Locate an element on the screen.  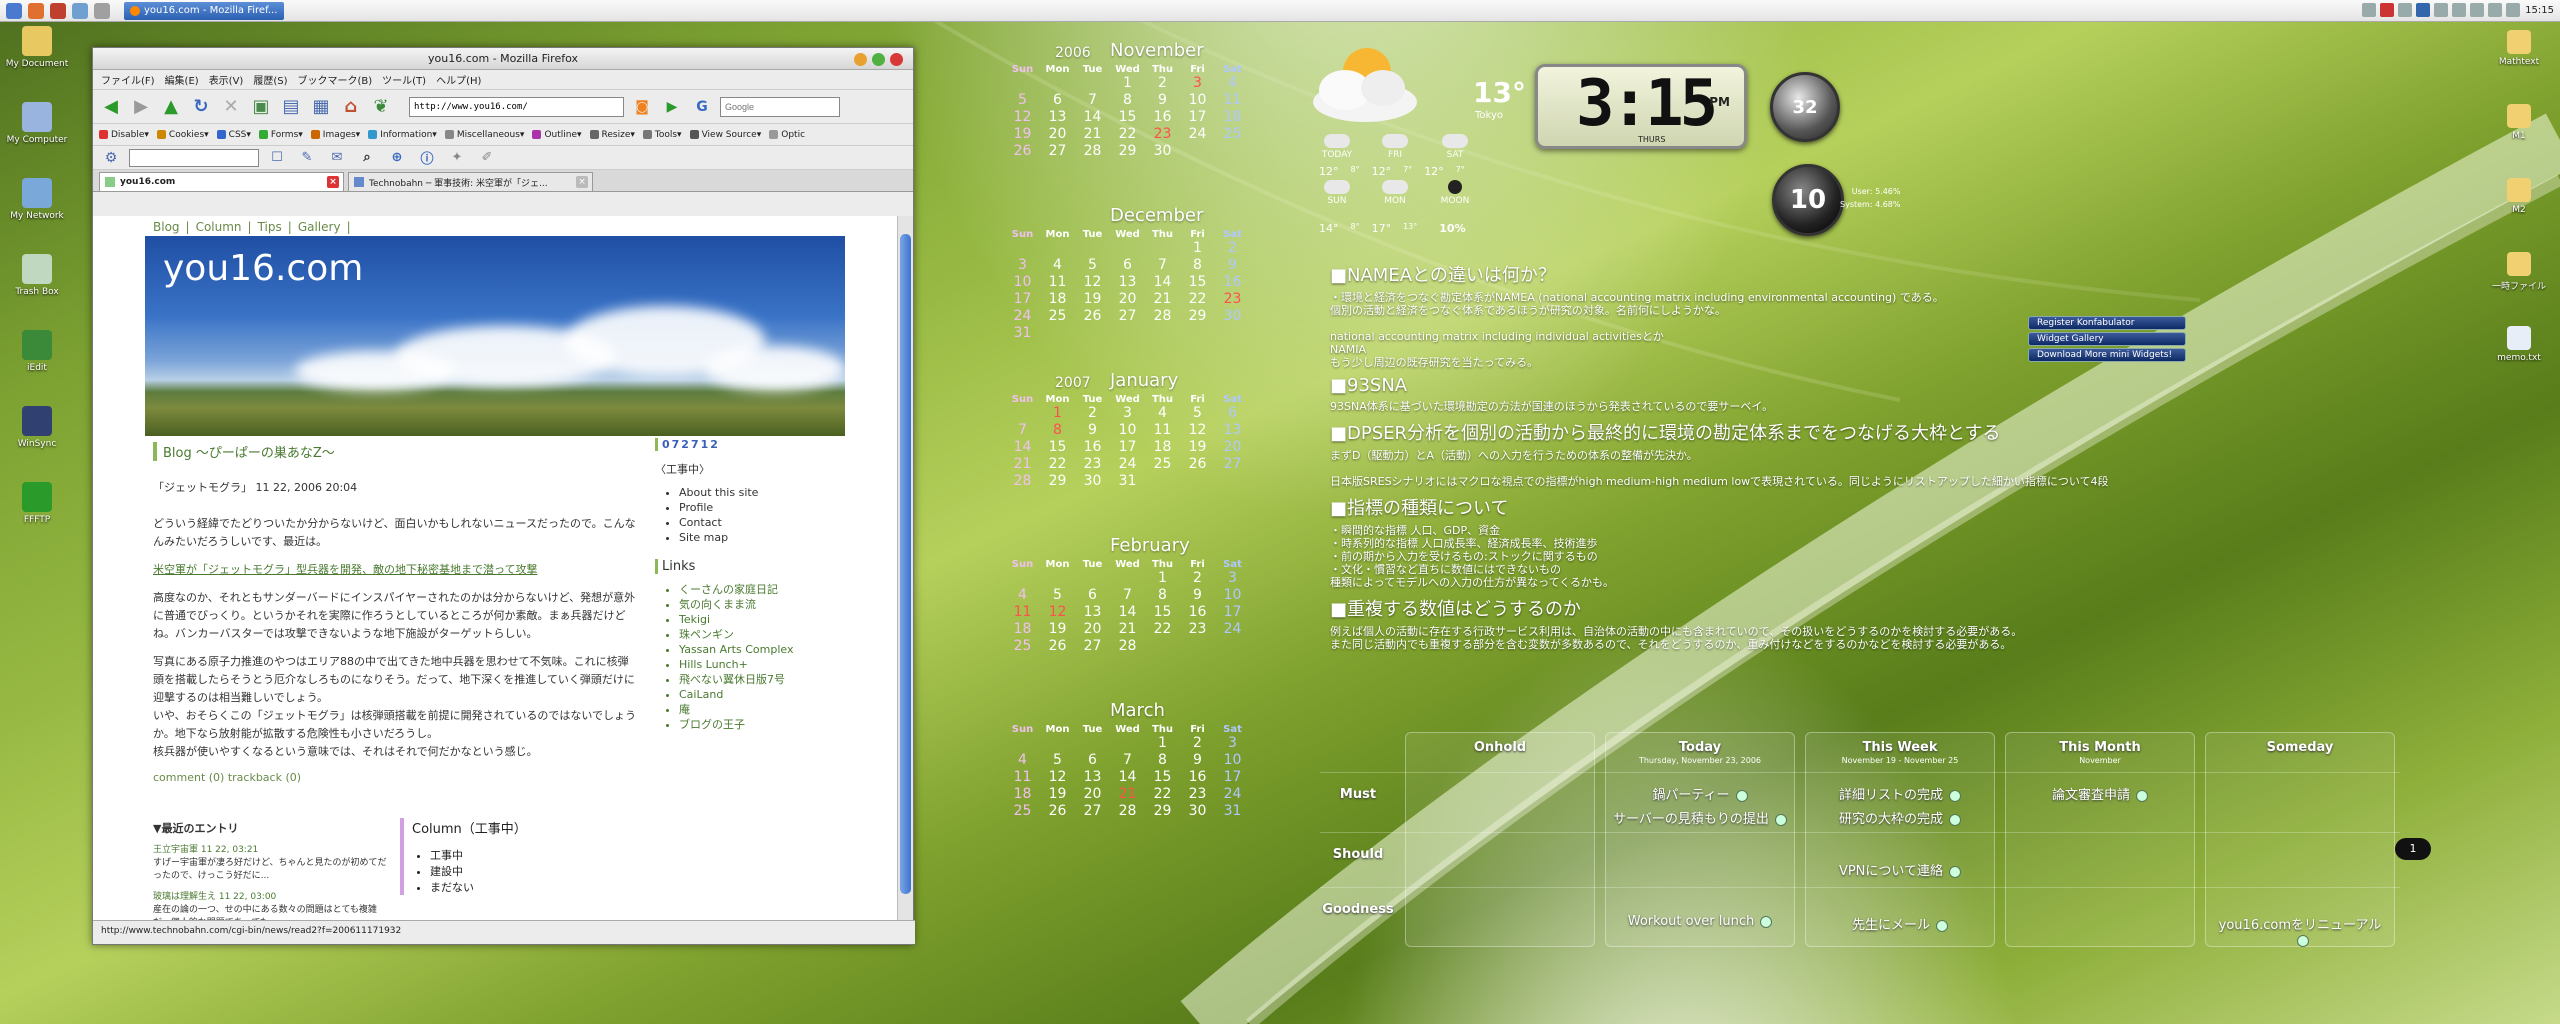
firefox-launcher-icon is located at coordinates (36, 10).